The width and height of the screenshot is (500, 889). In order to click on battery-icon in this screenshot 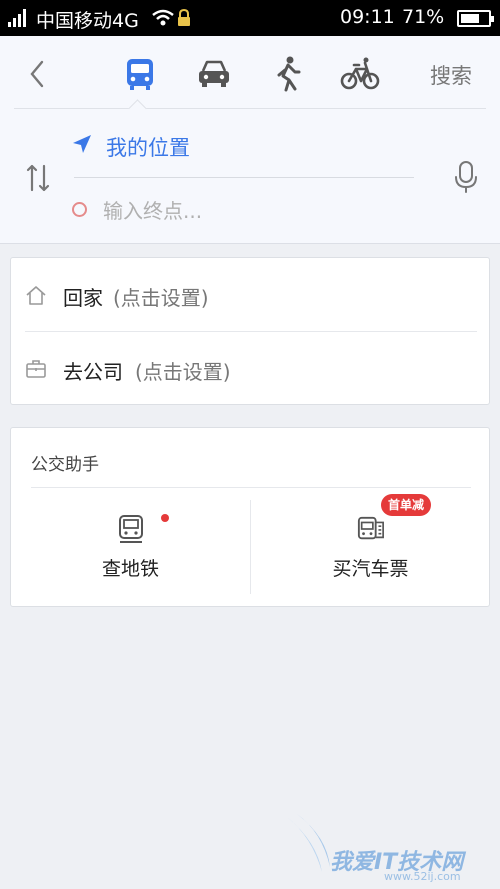, I will do `click(475, 18)`.